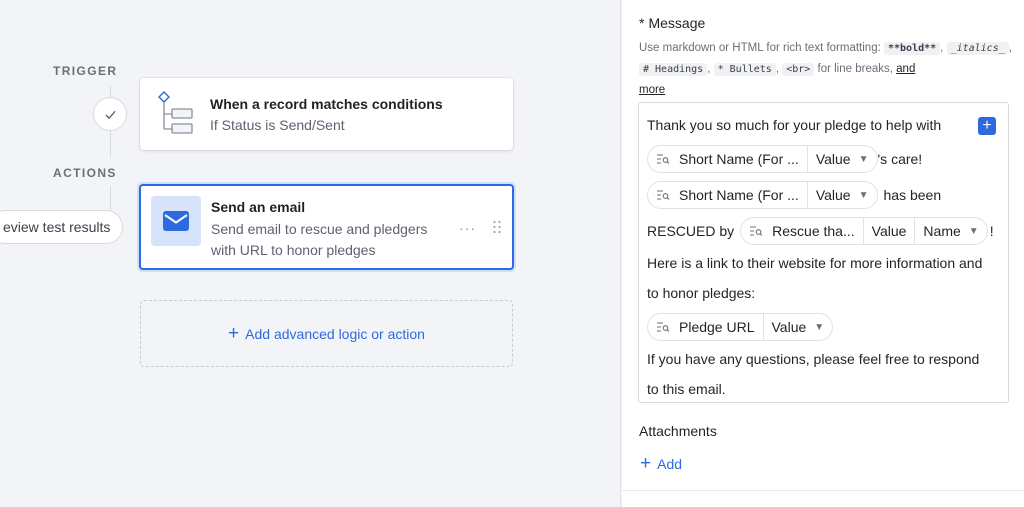 The width and height of the screenshot is (1024, 507). I want to click on token-subtype: Name, so click(942, 231).